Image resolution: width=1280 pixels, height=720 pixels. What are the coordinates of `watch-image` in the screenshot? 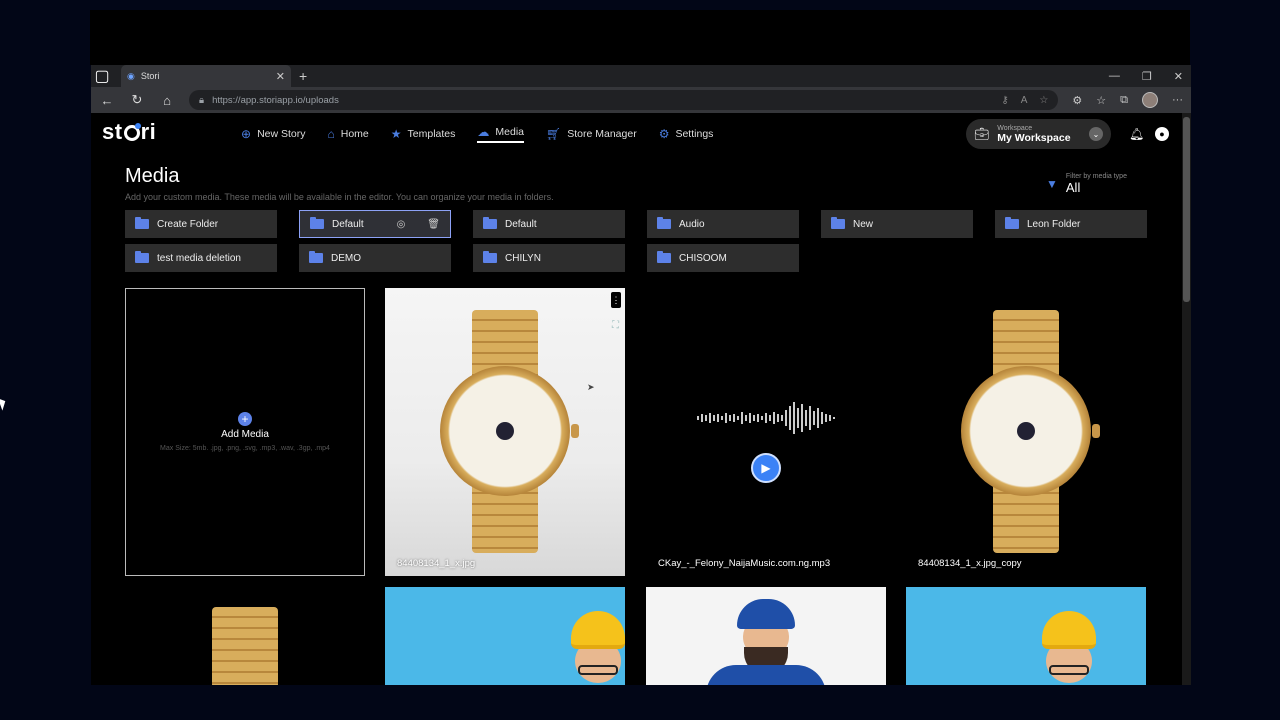 It's located at (245, 646).